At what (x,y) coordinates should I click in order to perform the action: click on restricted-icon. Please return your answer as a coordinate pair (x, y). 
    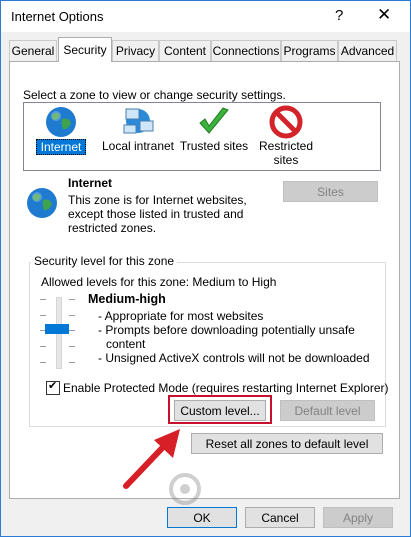
    Looking at the image, I should click on (286, 122).